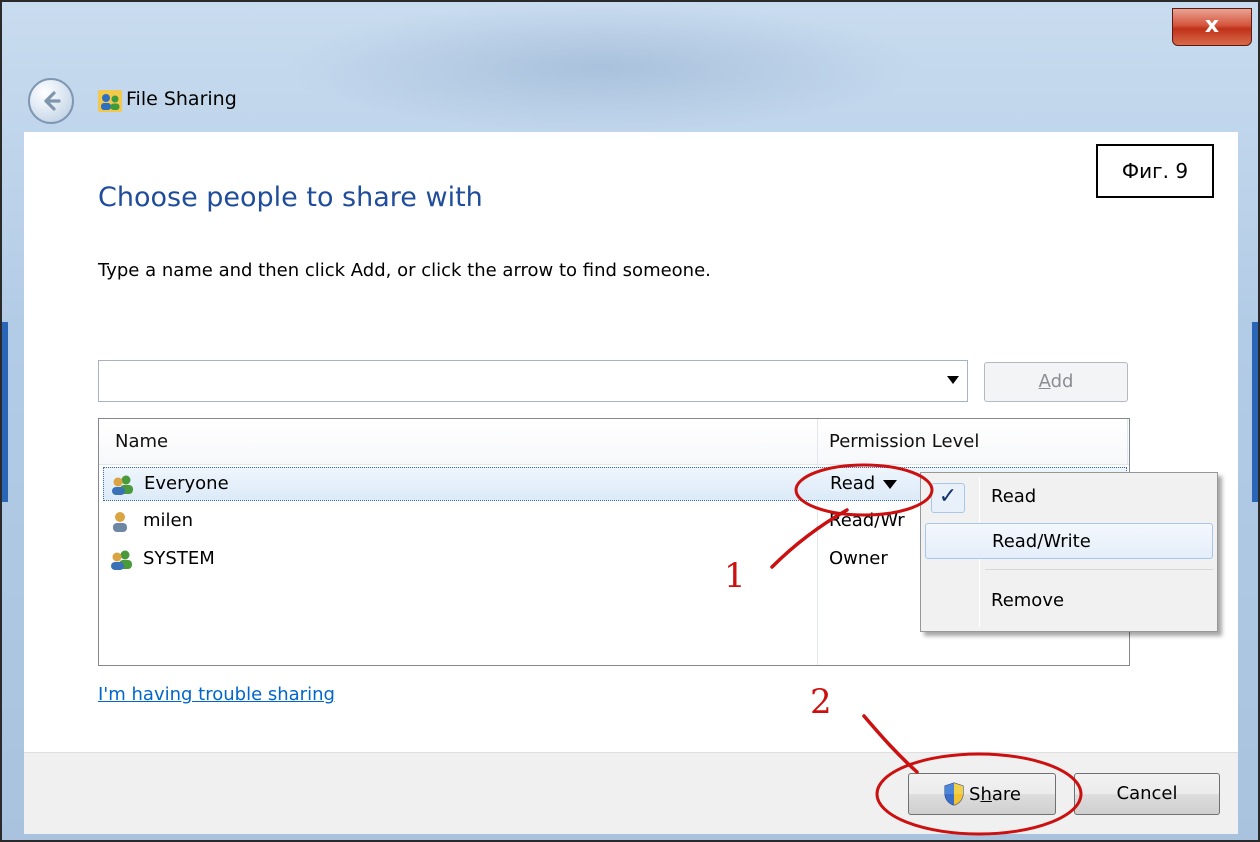  I want to click on add-button-accel: A, so click(1044, 381).